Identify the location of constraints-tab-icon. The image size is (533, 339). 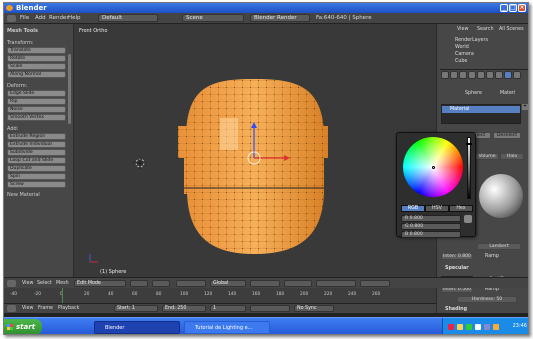
(481, 75).